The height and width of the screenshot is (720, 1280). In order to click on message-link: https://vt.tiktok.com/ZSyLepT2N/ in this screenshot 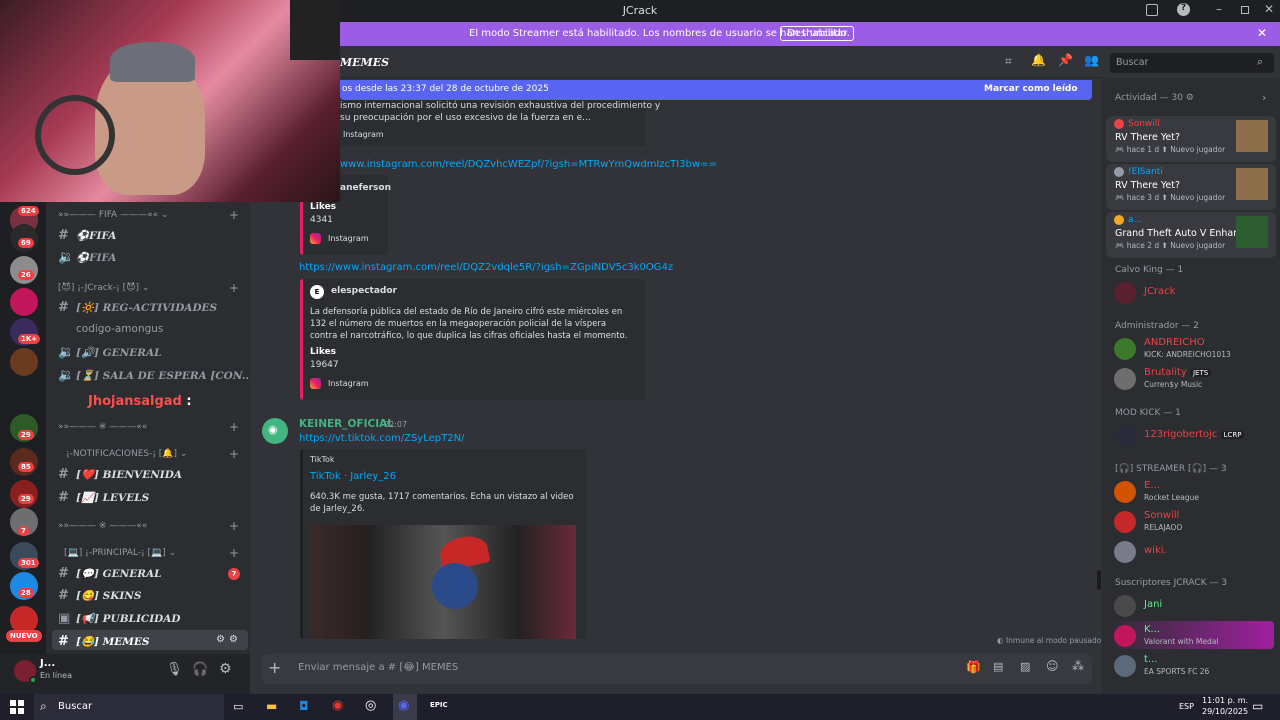, I will do `click(381, 438)`.